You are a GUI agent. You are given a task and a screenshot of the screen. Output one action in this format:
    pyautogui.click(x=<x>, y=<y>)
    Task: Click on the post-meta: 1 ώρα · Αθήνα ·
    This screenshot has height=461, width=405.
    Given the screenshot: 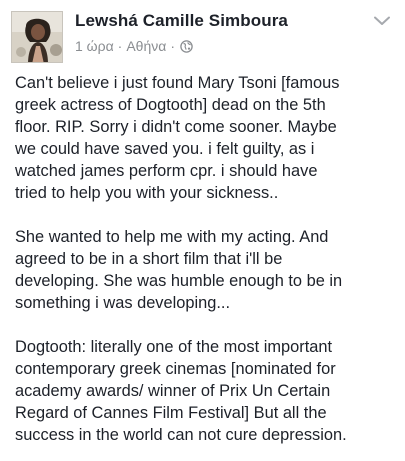 What is the action you would take?
    pyautogui.click(x=134, y=46)
    